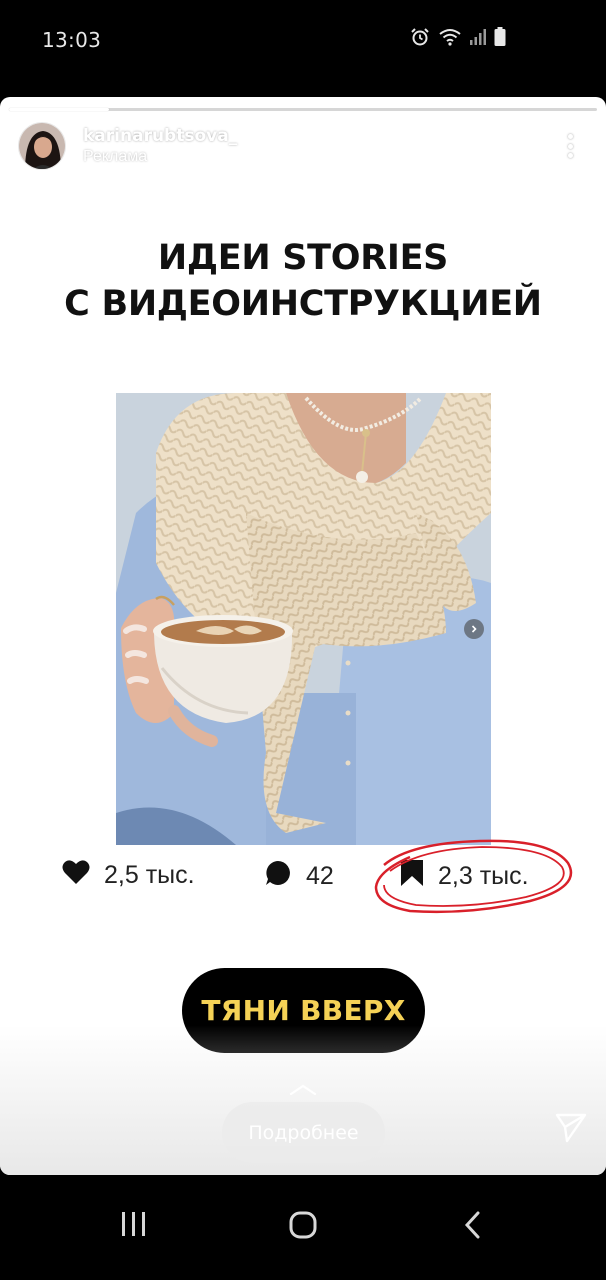  What do you see at coordinates (299, 876) in the screenshot?
I see `comments-stat: 42` at bounding box center [299, 876].